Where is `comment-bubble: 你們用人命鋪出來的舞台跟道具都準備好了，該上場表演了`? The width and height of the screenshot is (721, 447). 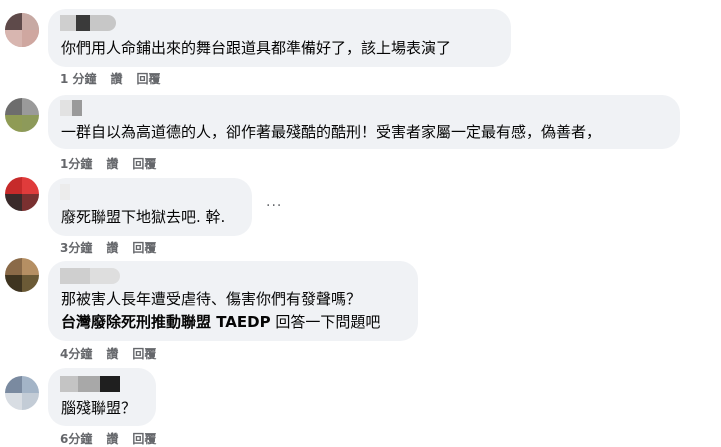 comment-bubble: 你們用人命鋪出來的舞台跟道具都準備好了，該上場表演了 is located at coordinates (279, 38).